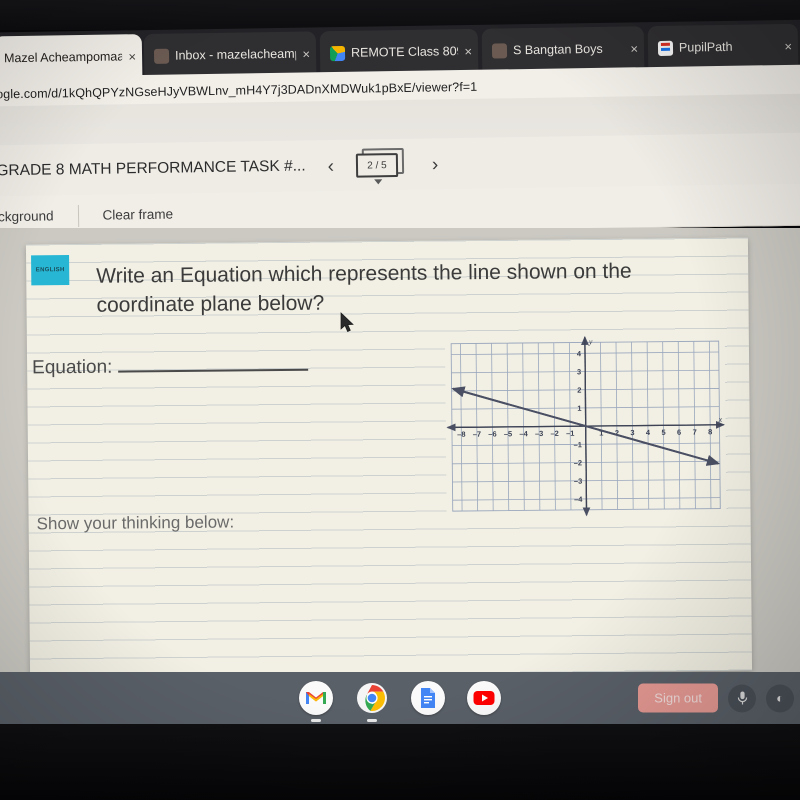 The width and height of the screenshot is (800, 800). I want to click on pupilpath-favicon, so click(665, 48).